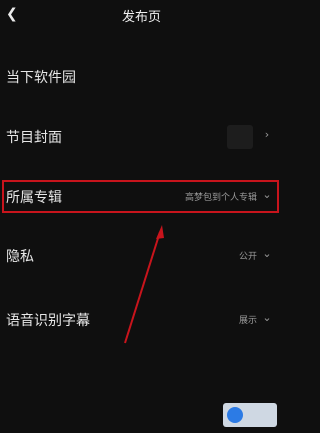 The width and height of the screenshot is (320, 433). Describe the element at coordinates (250, 415) in the screenshot. I see `watermark` at that location.